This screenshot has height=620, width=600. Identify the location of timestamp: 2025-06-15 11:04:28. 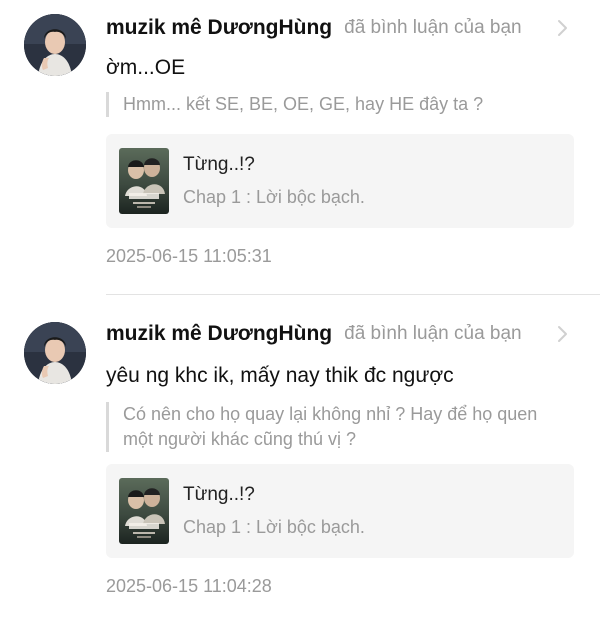
(189, 586).